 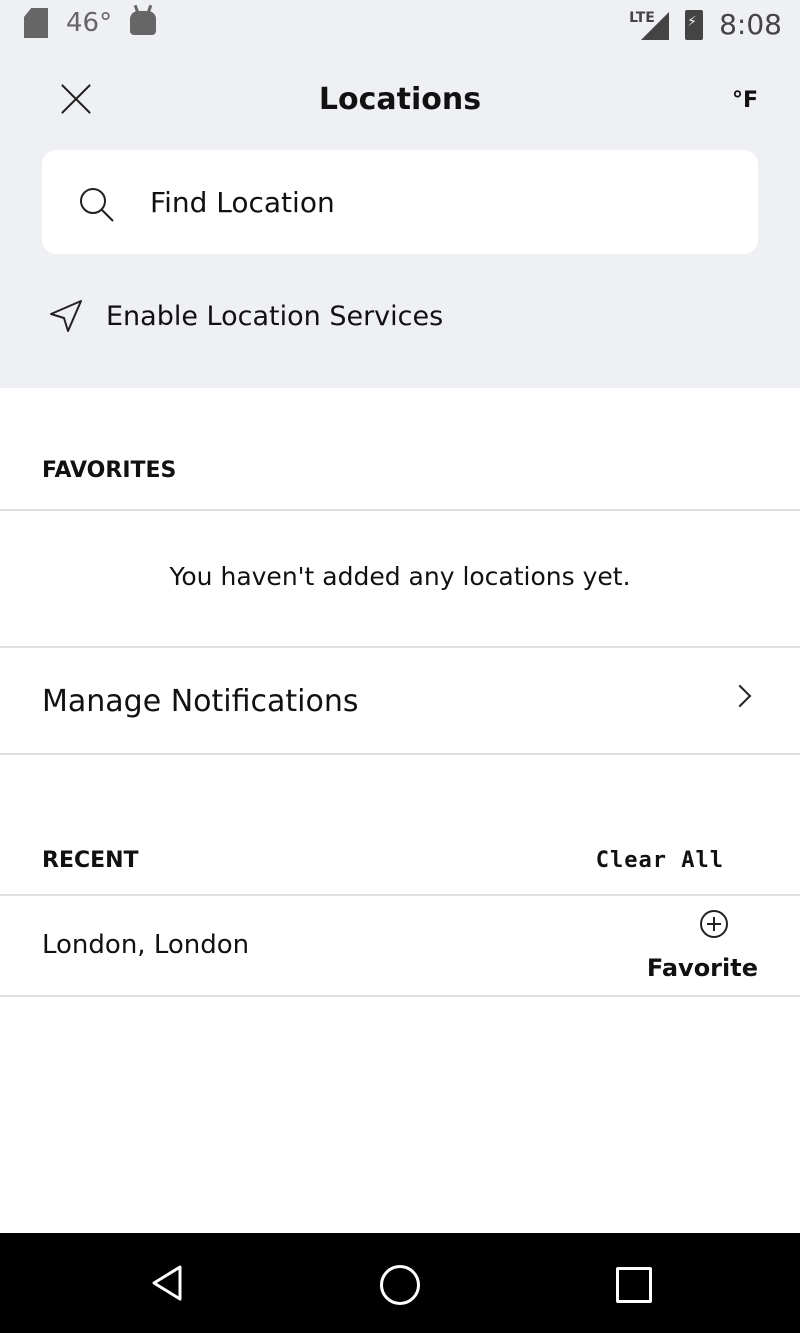 What do you see at coordinates (714, 924) in the screenshot?
I see `add-circle-icon` at bounding box center [714, 924].